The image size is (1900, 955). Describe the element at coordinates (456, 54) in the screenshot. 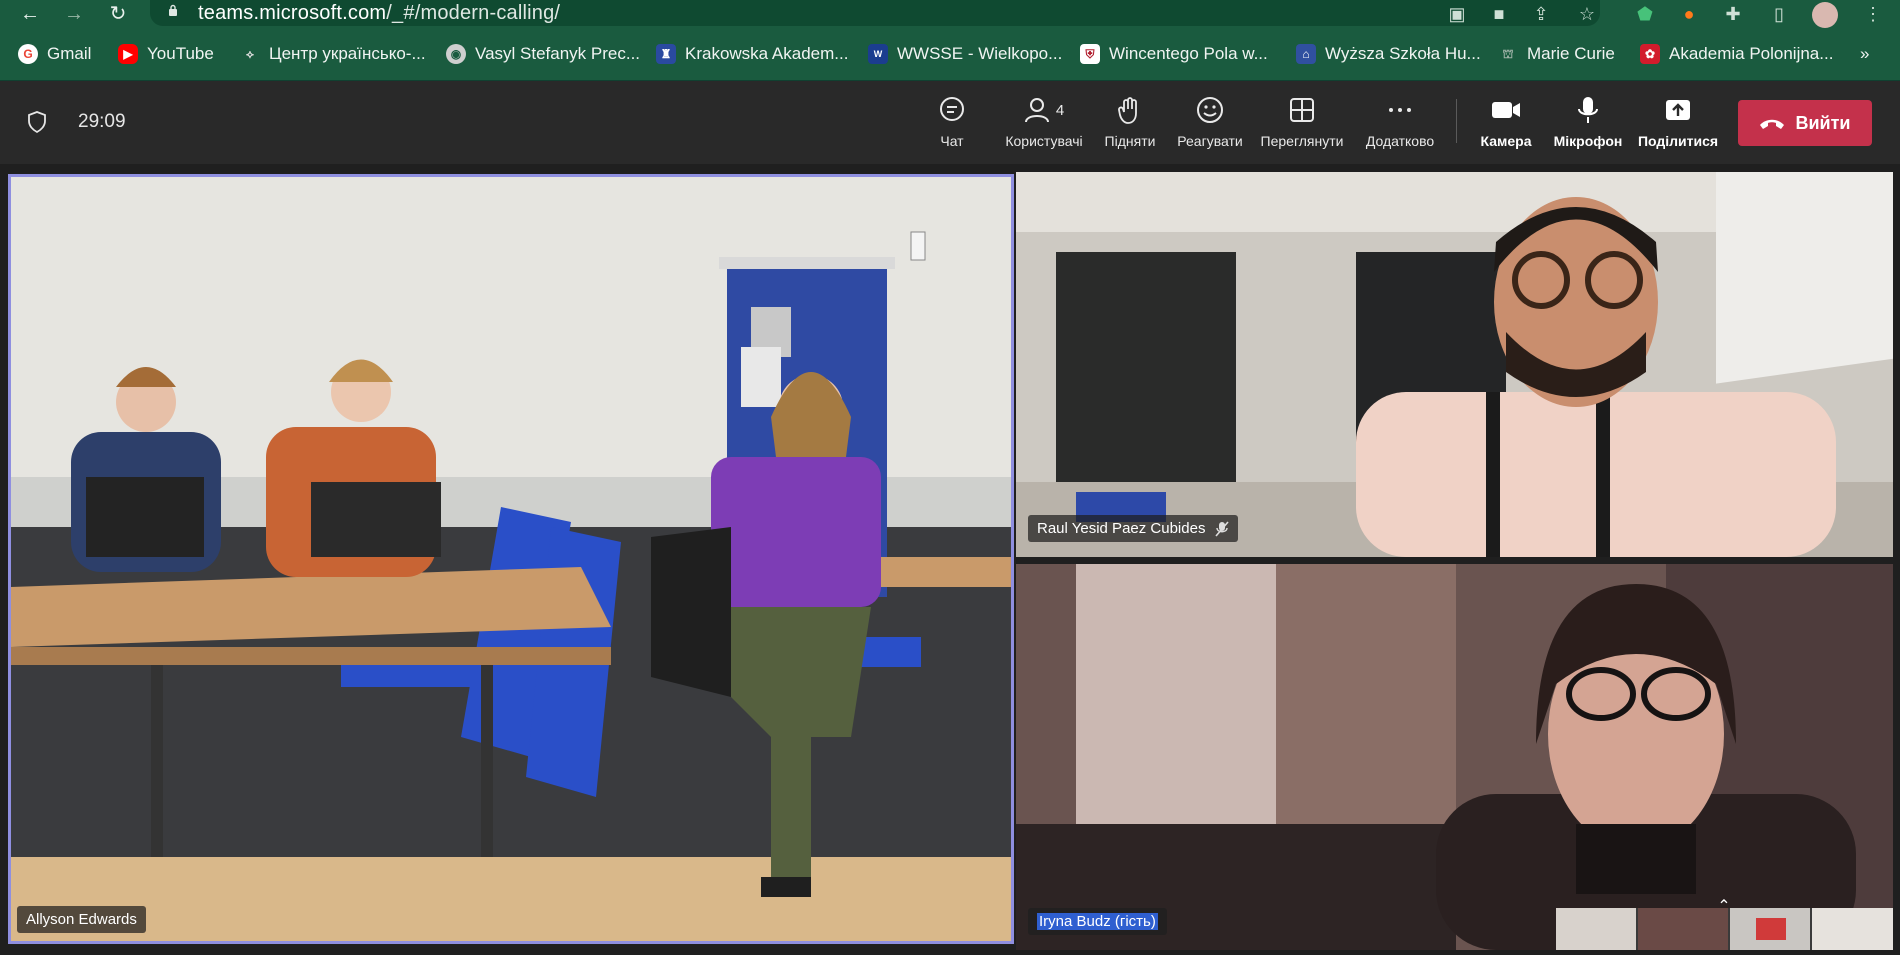

I see `university-icon: ◉` at that location.